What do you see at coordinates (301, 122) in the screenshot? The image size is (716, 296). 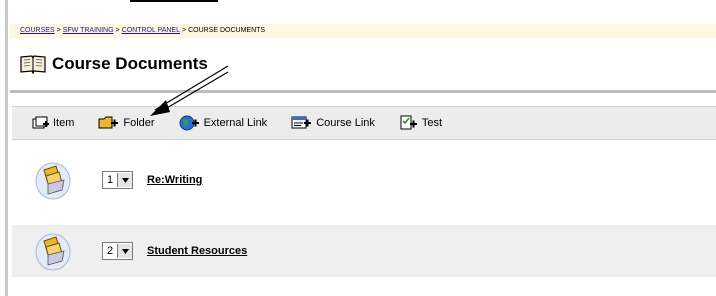 I see `course-link-add-icon` at bounding box center [301, 122].